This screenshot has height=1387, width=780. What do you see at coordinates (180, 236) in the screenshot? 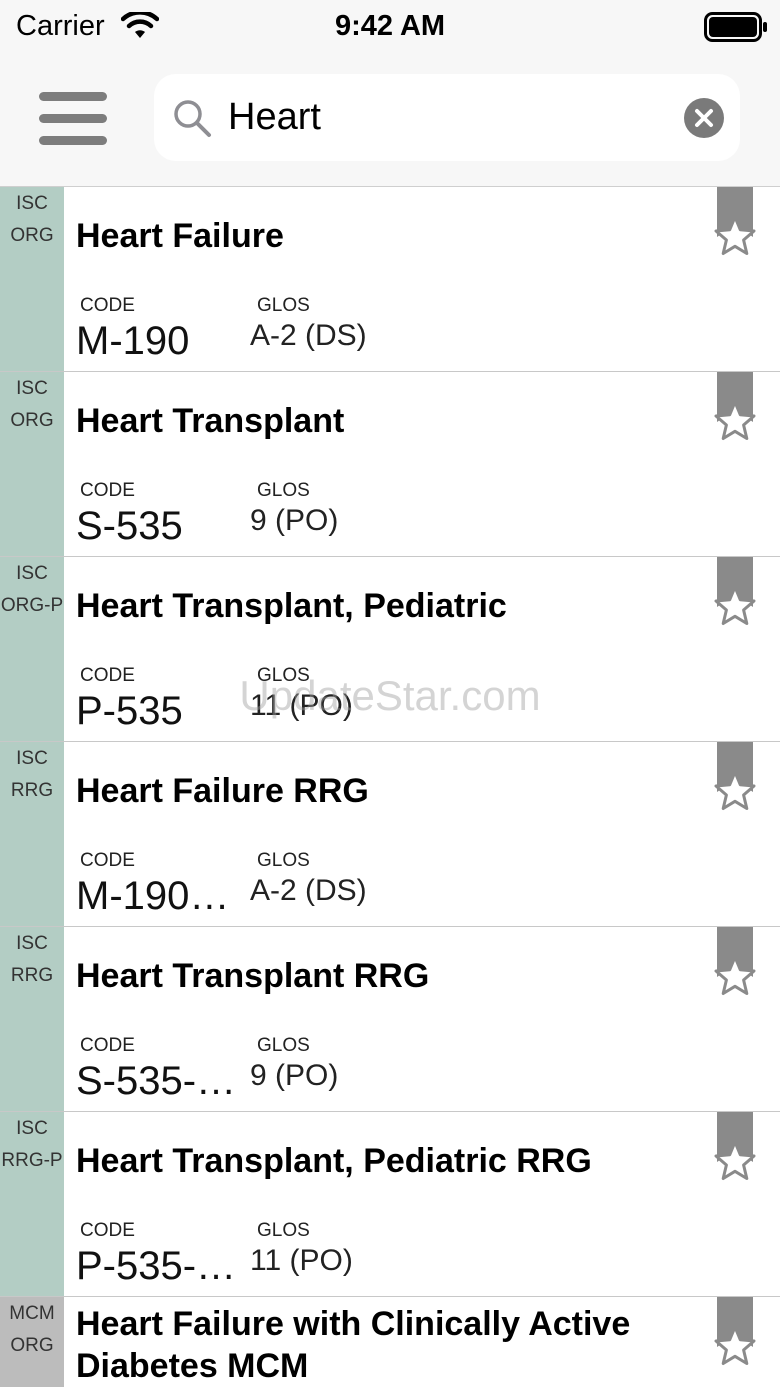
I see `item-title: Heart Failure` at bounding box center [180, 236].